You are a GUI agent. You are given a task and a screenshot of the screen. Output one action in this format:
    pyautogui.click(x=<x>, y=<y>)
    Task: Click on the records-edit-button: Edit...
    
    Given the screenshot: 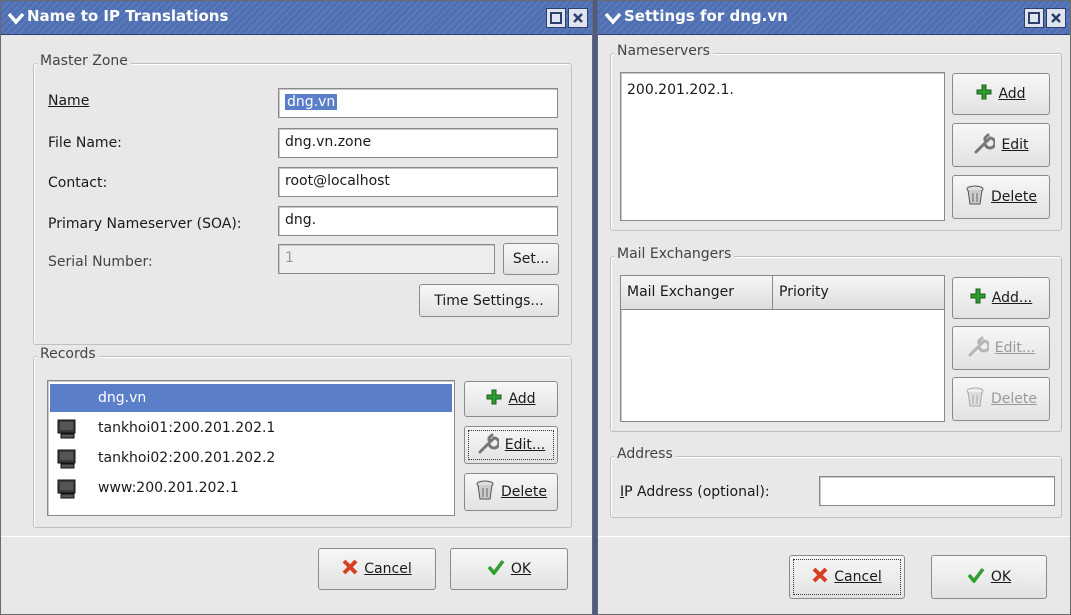 What is the action you would take?
    pyautogui.click(x=511, y=445)
    